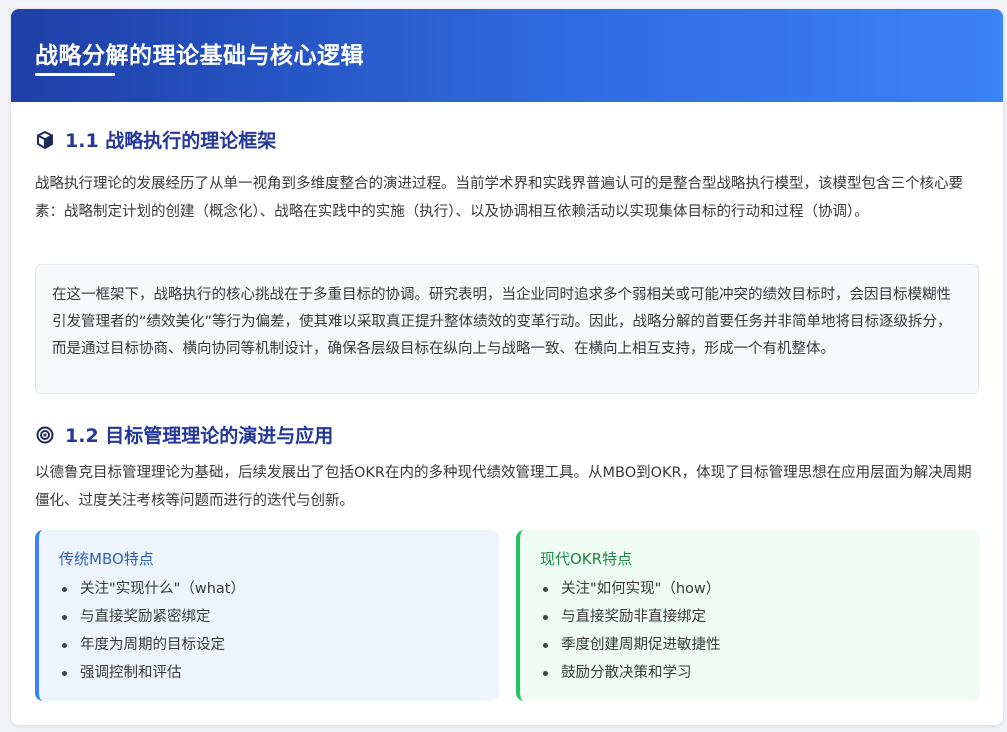  I want to click on list-item: 与直接奖励紧密绑定, so click(269, 617).